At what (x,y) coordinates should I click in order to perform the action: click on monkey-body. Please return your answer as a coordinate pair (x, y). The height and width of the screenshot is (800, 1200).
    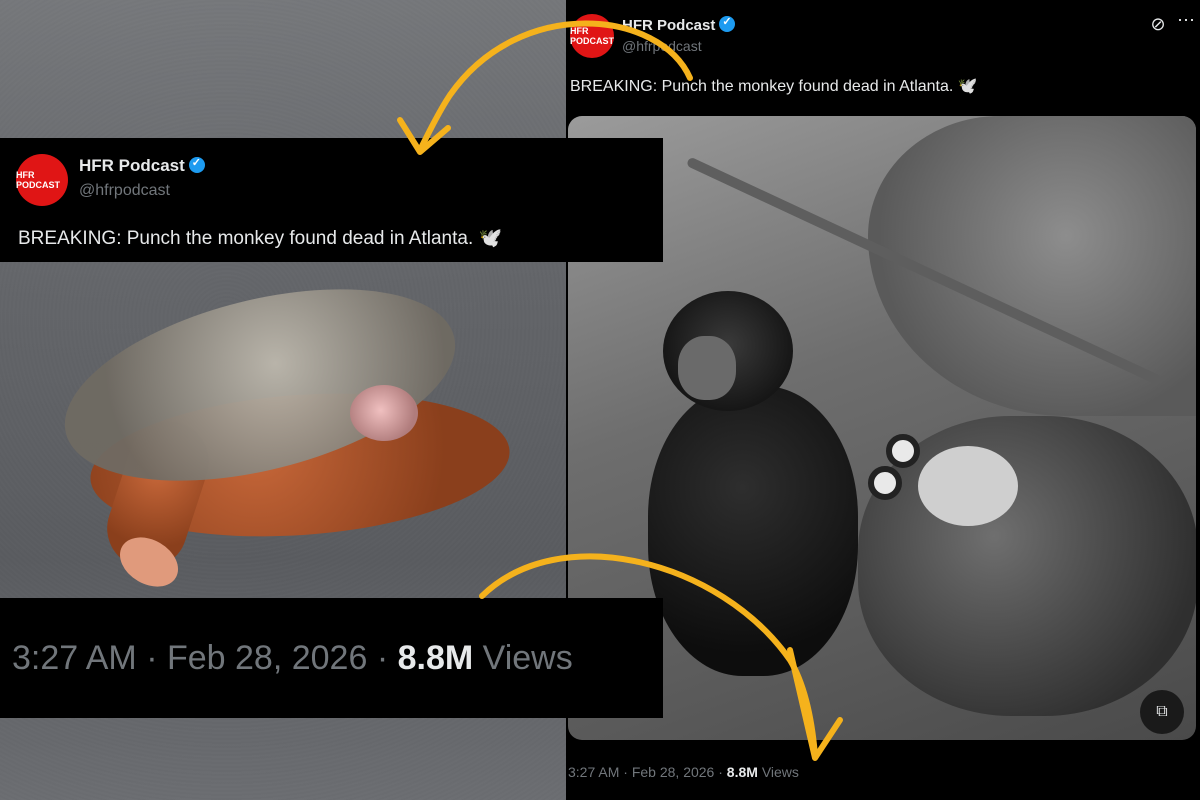
    Looking at the image, I should click on (753, 531).